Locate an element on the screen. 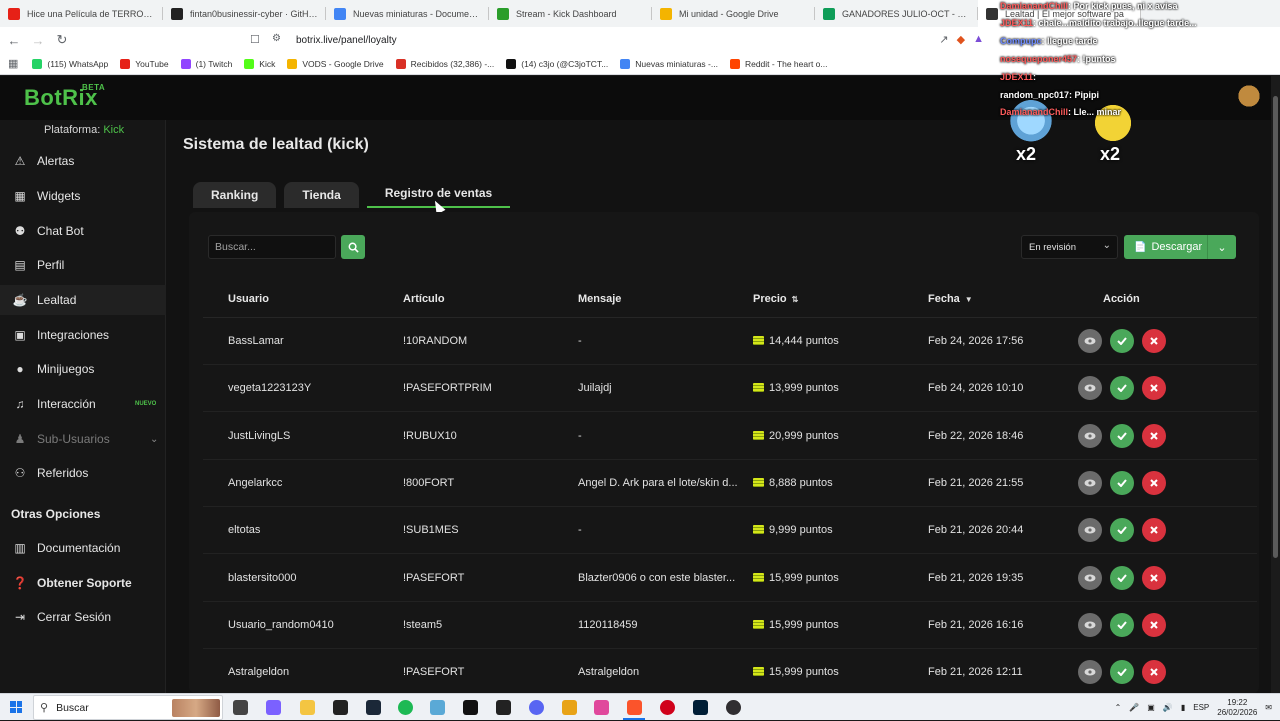 This screenshot has height=721, width=1280. sidebar-item-cerrar-sesi-n: ⇥ Cerrar Sesión is located at coordinates (83, 617).